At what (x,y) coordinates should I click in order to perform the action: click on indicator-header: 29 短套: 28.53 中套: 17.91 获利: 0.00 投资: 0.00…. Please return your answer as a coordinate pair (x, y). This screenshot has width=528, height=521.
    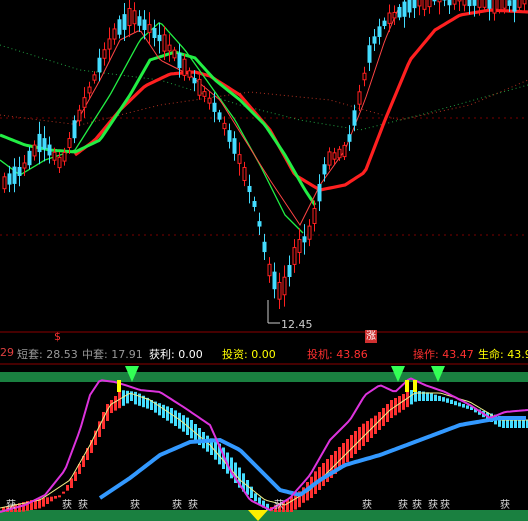
    Looking at the image, I should click on (264, 354).